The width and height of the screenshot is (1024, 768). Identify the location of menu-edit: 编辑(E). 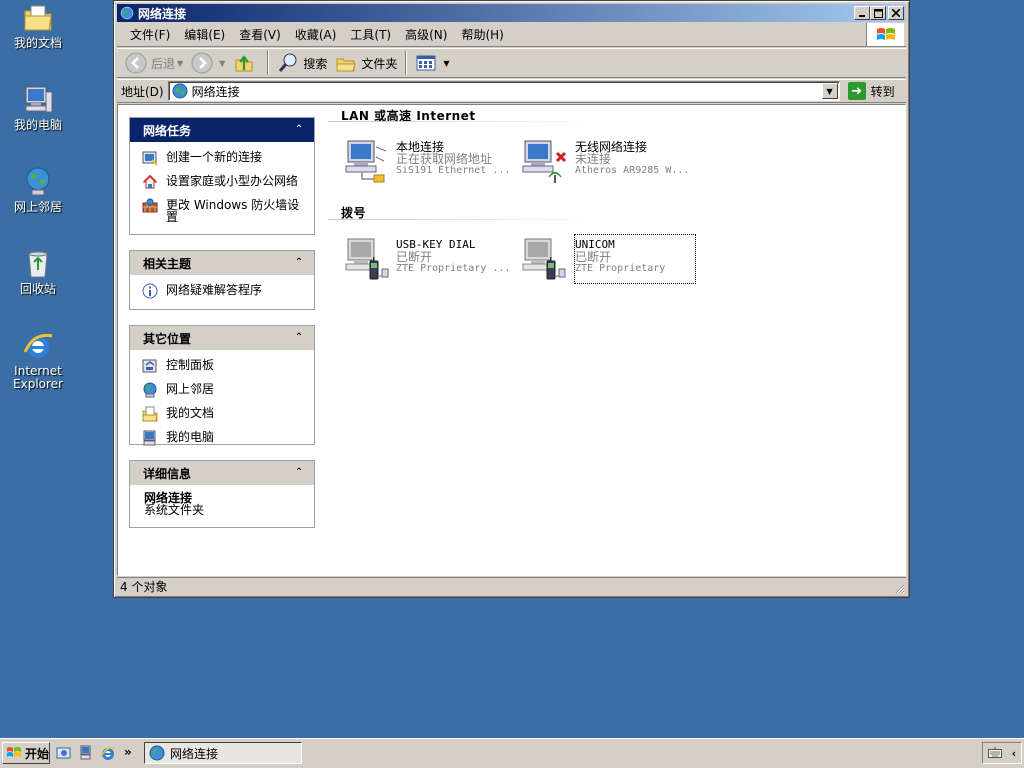
(204, 35).